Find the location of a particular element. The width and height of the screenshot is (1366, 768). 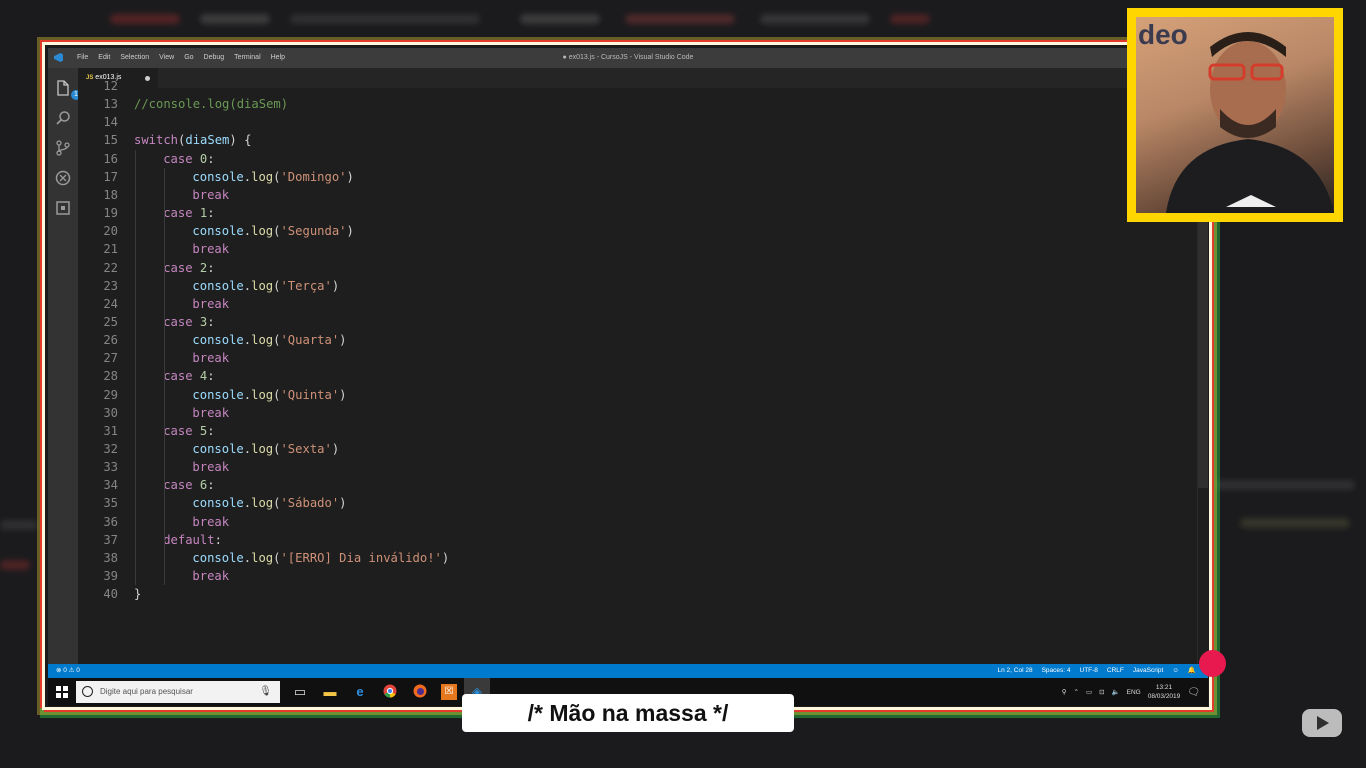

menu-go: Go is located at coordinates (188, 58).